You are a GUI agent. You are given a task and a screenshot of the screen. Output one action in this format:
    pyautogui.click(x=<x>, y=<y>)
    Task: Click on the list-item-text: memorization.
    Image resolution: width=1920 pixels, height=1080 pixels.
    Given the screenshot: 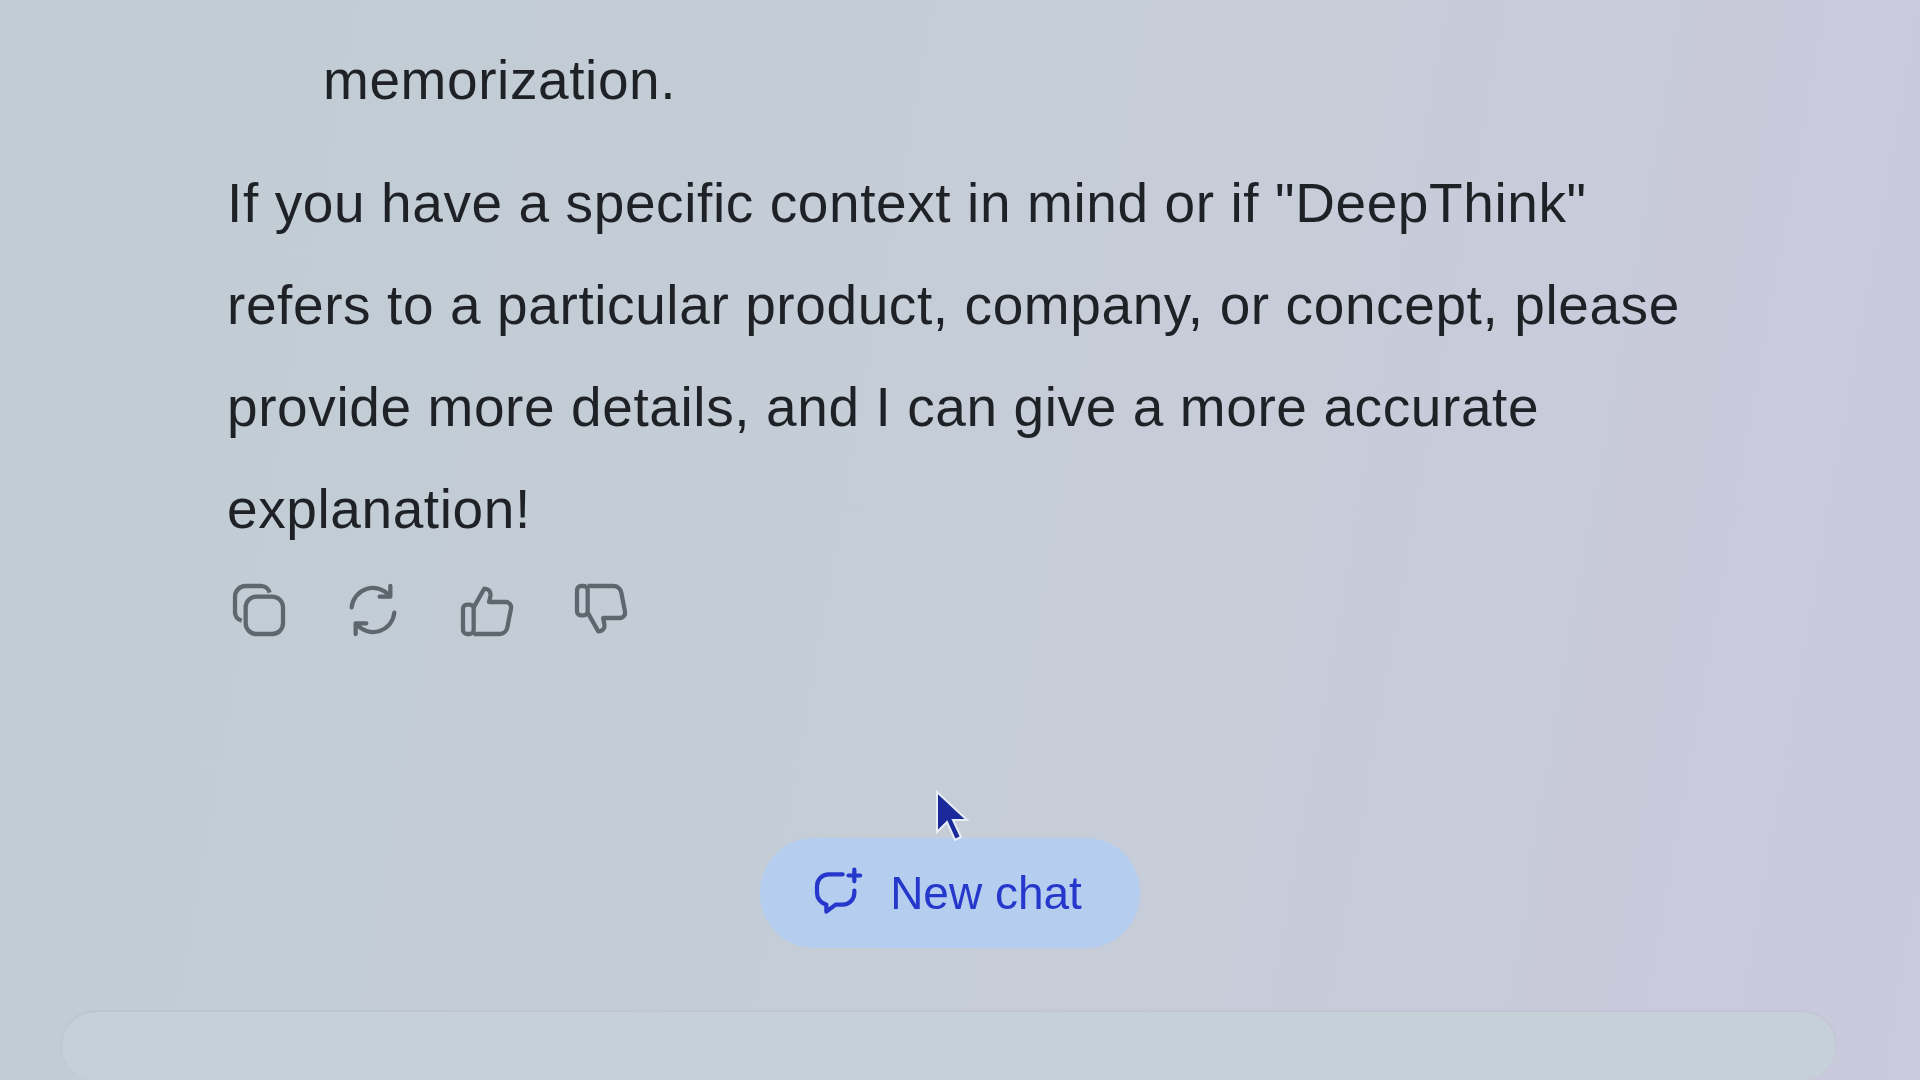 What is the action you would take?
    pyautogui.click(x=500, y=80)
    